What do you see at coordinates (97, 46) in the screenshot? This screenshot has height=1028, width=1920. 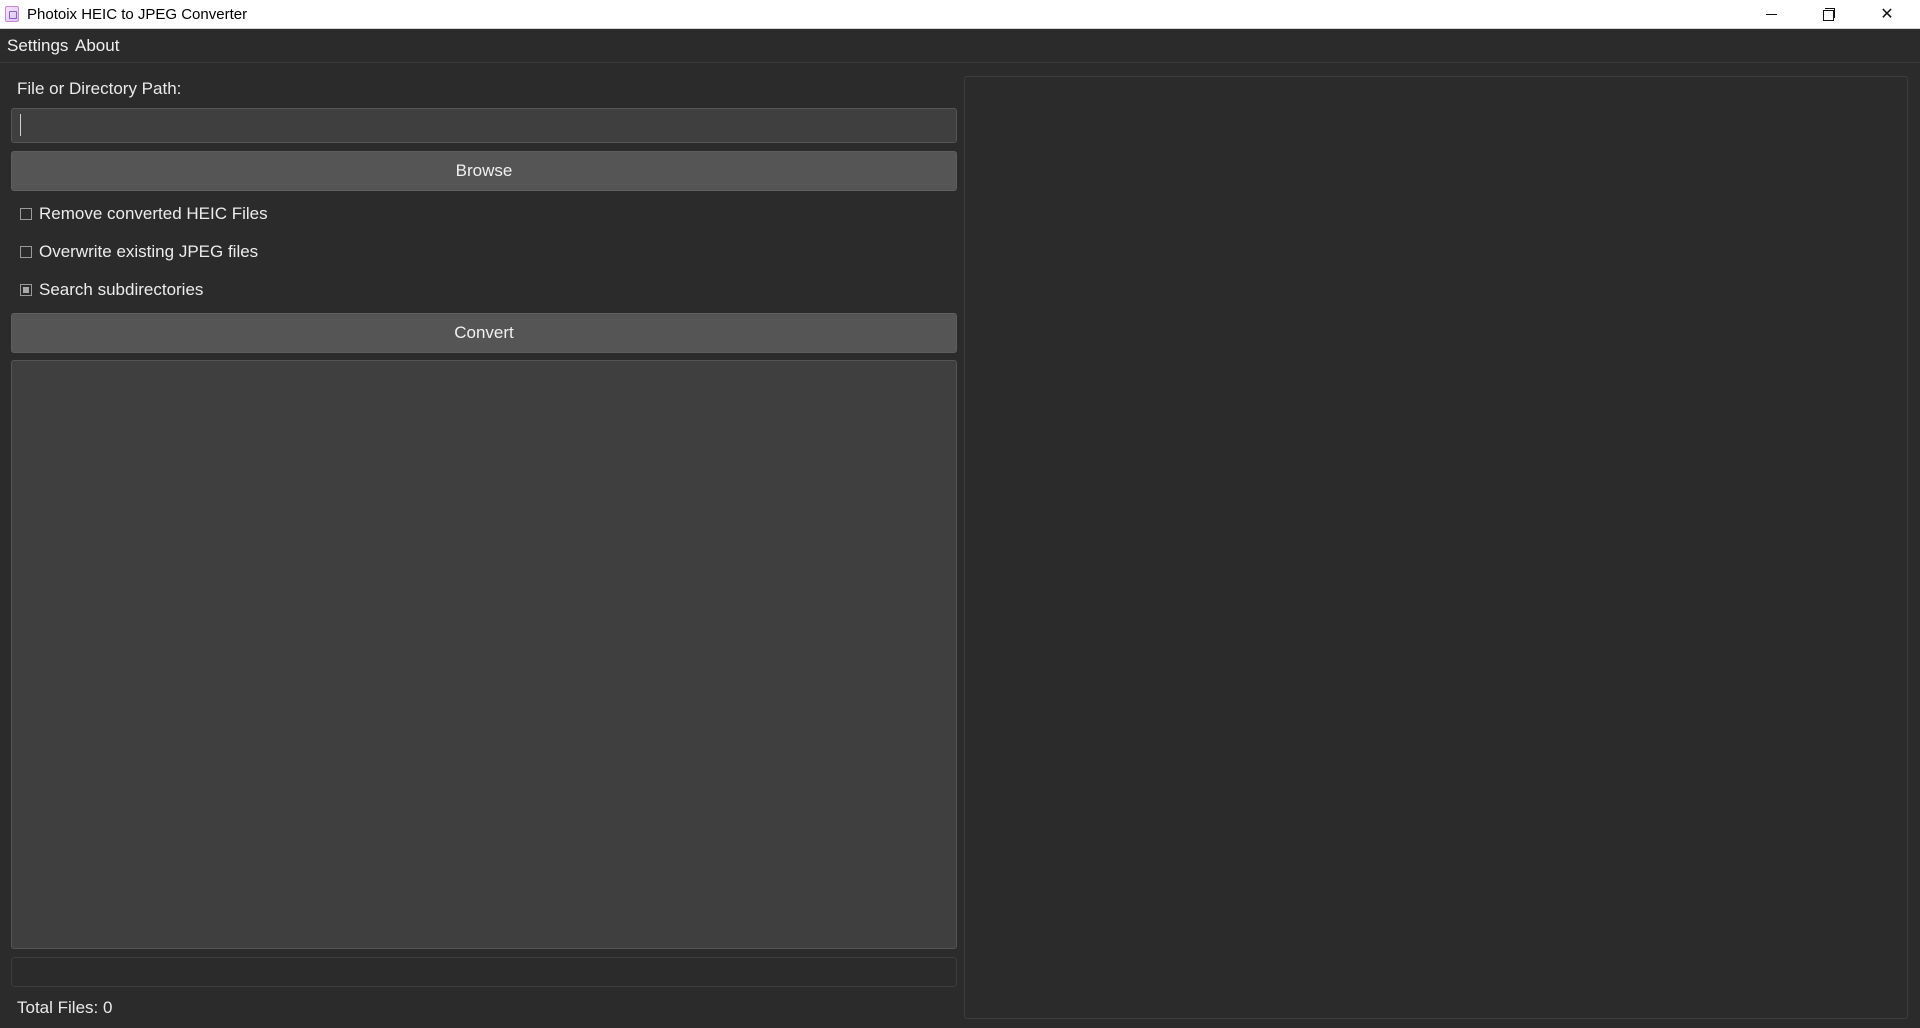 I see `menu-about: About` at bounding box center [97, 46].